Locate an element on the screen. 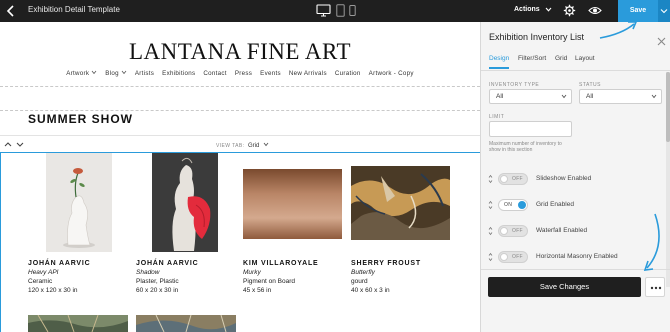 The width and height of the screenshot is (670, 332). nav-item: Contact is located at coordinates (214, 73).